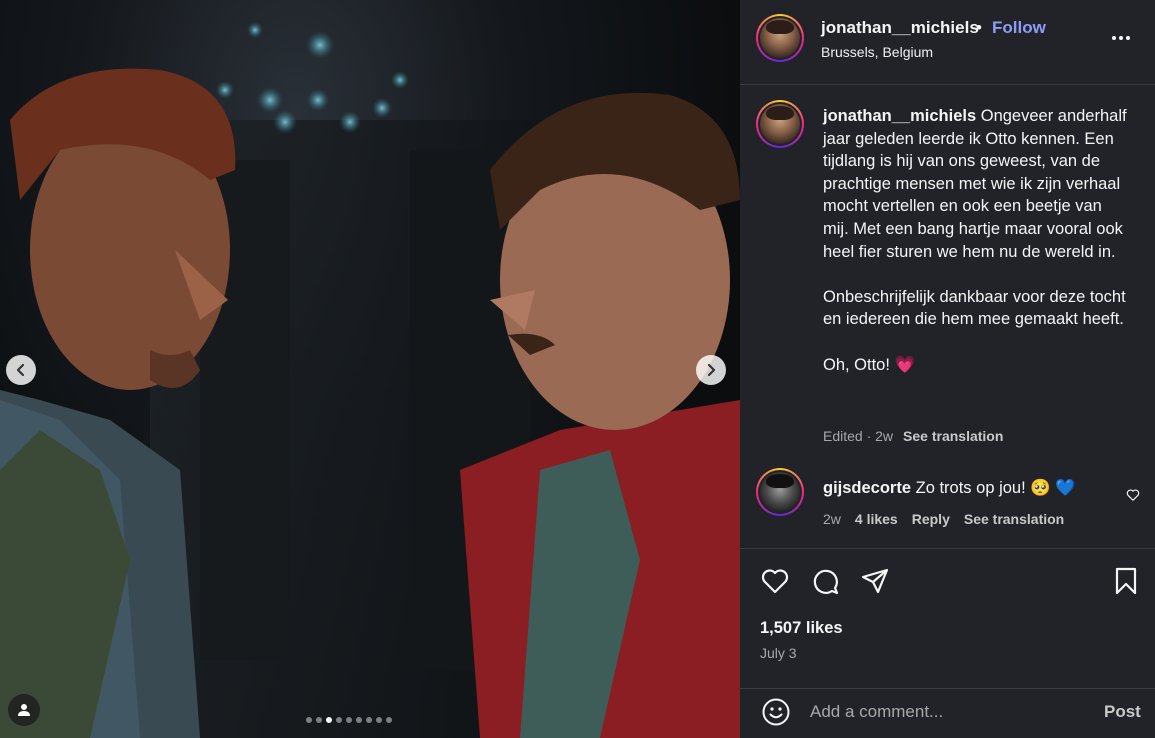  I want to click on comment-likes-link: 4 likes, so click(876, 519).